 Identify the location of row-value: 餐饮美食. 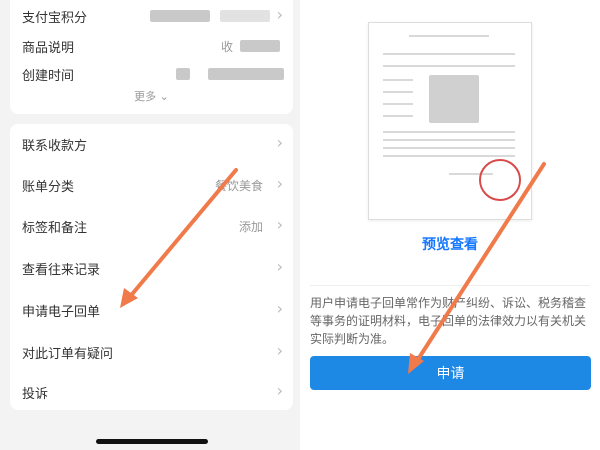
(238, 186).